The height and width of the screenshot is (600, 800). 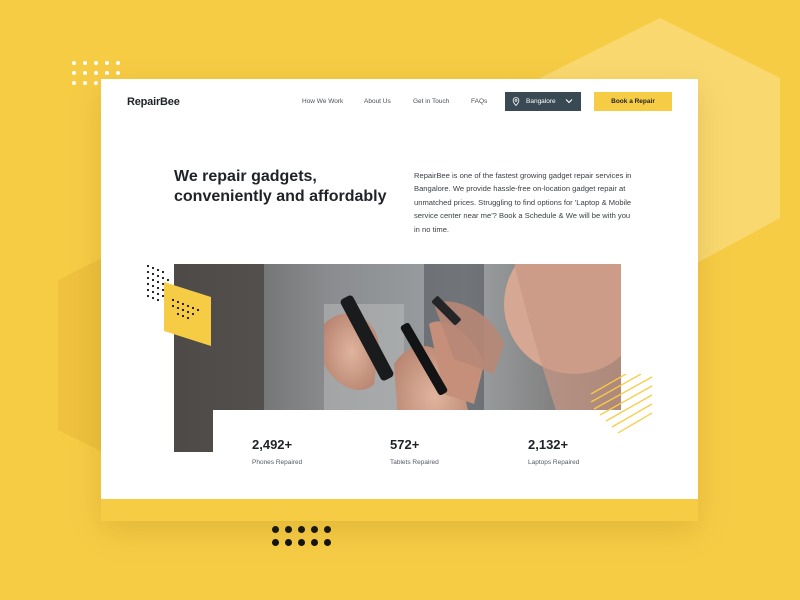 I want to click on nav-link-faqs: FAQs, so click(x=479, y=101).